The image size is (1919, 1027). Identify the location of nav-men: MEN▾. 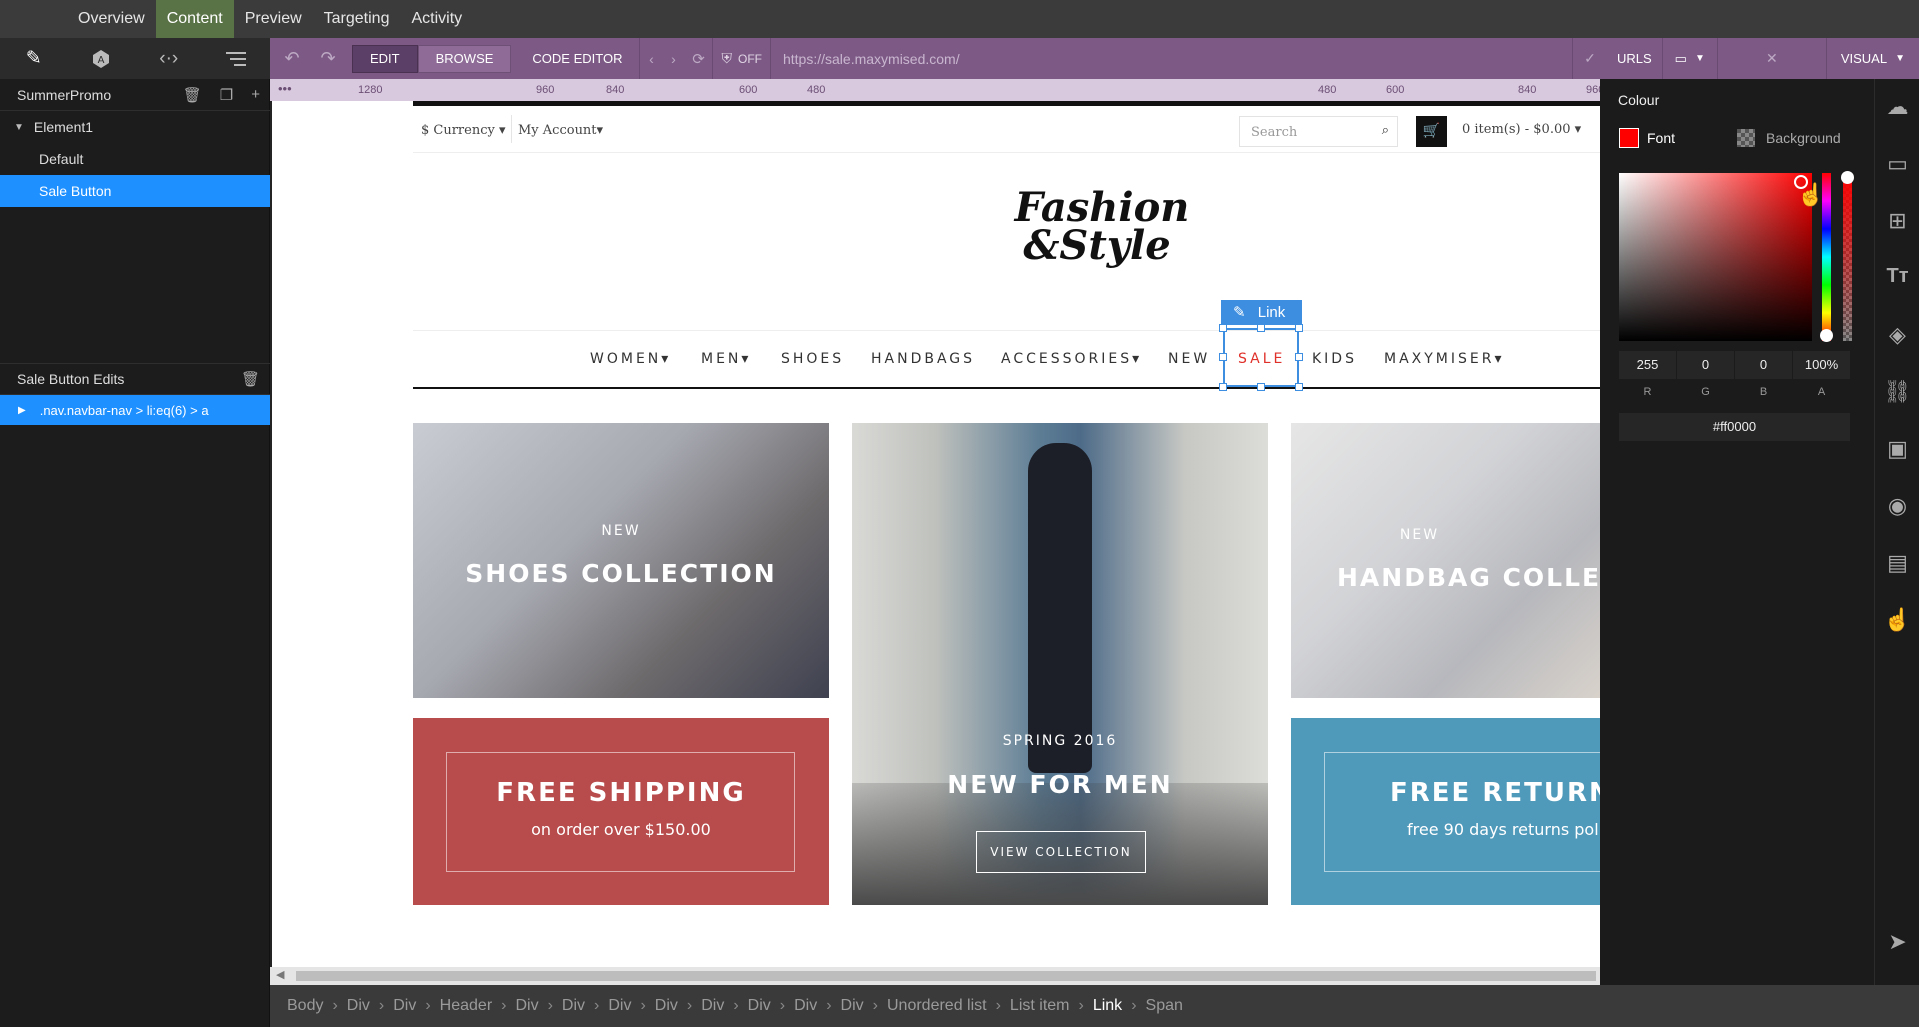
(726, 359).